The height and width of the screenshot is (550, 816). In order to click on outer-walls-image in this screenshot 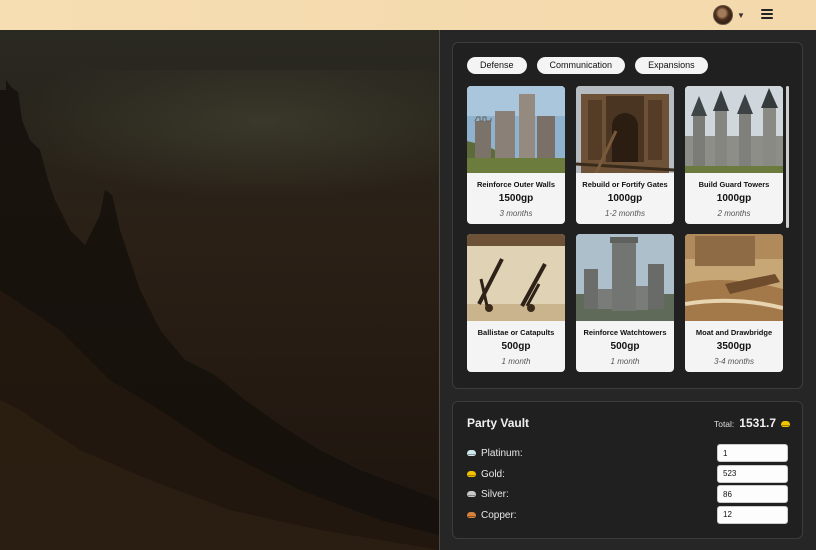, I will do `click(516, 129)`.